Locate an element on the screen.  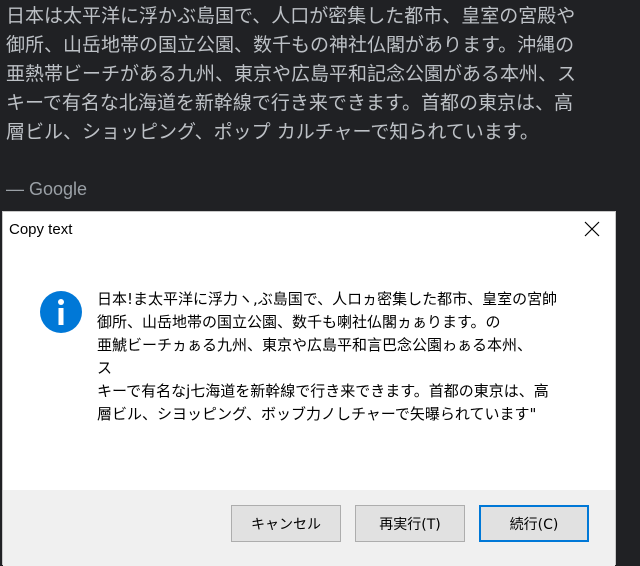
dialog-title: Copy text is located at coordinates (41, 229).